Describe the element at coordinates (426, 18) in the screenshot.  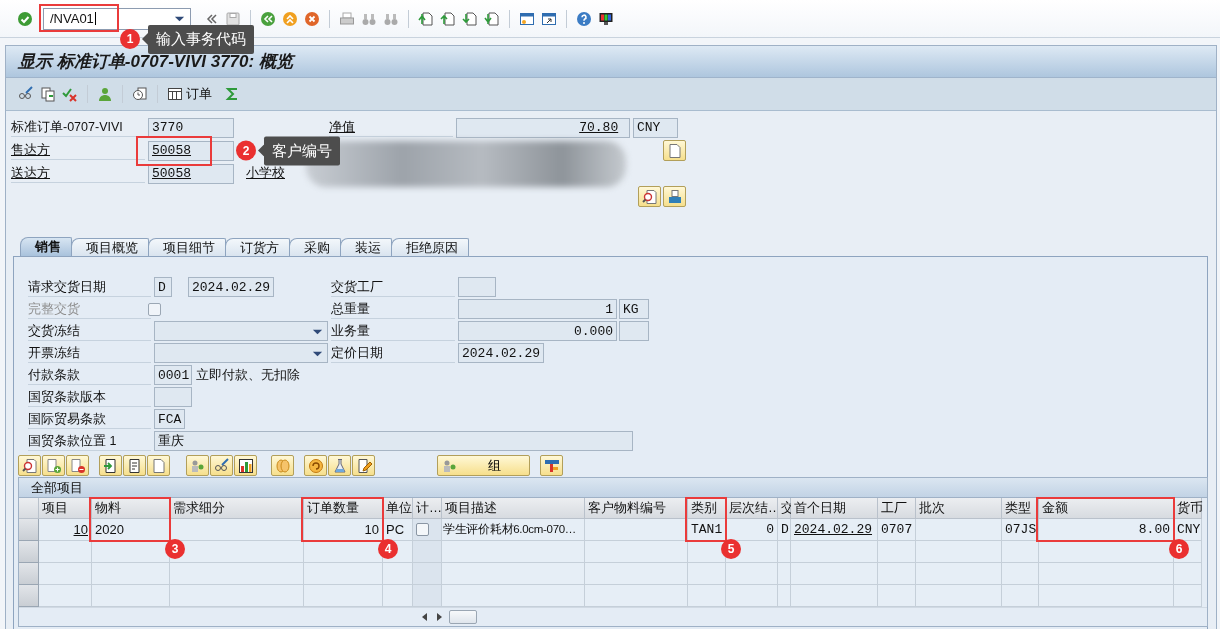
I see `first-page-icon` at that location.